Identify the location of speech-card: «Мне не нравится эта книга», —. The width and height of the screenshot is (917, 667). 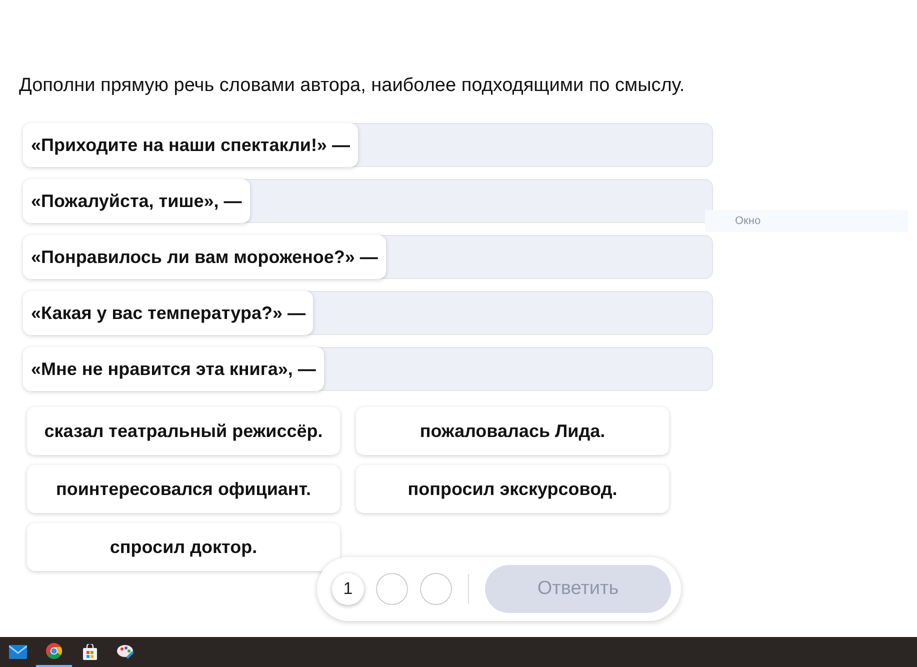
(173, 369).